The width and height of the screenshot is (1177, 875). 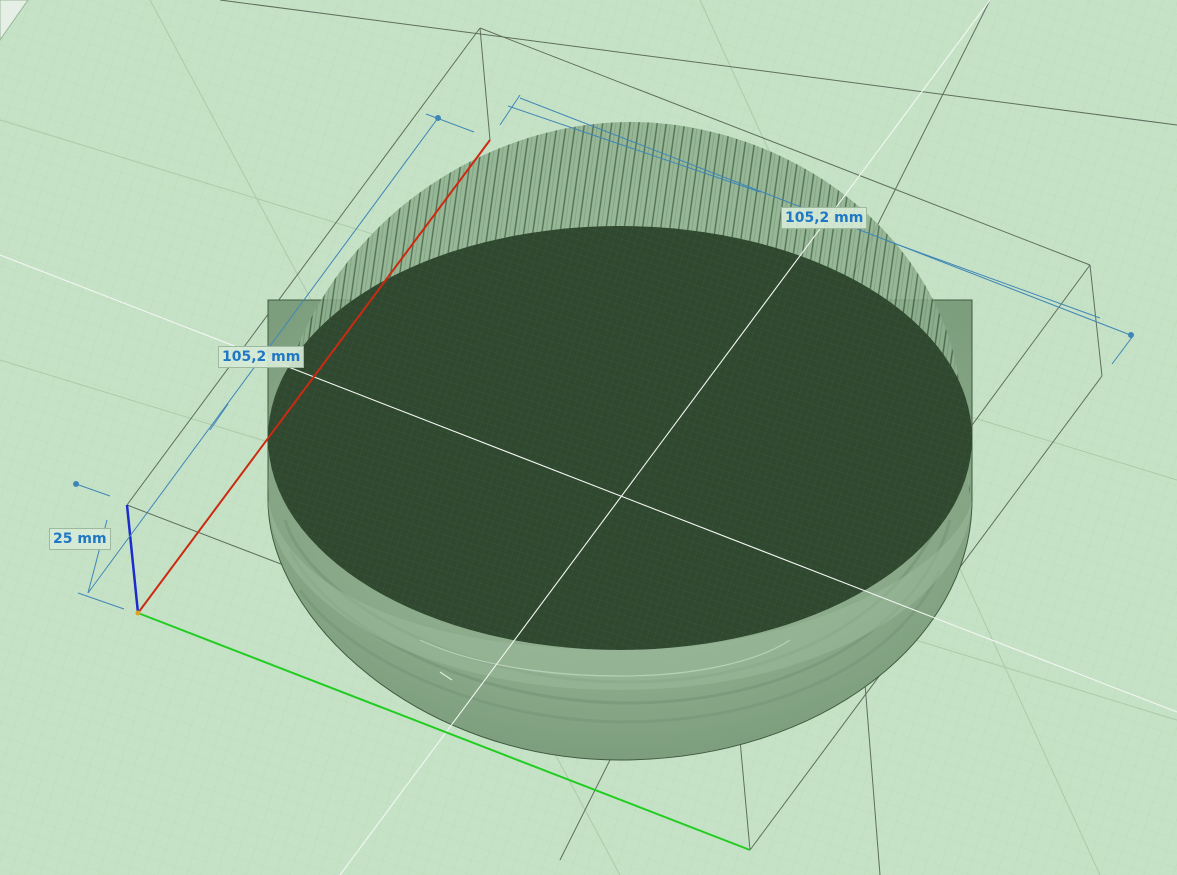 I want to click on origin-point, so click(x=138, y=613).